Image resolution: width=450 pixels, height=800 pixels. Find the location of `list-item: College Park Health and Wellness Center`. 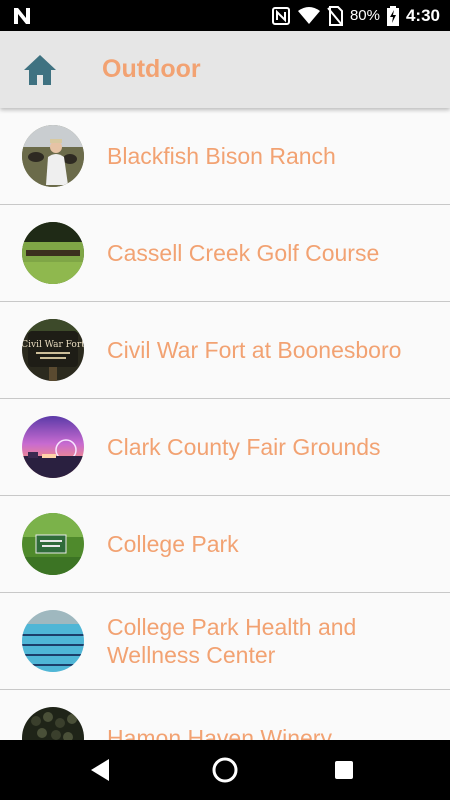

list-item: College Park Health and Wellness Center is located at coordinates (225, 641).